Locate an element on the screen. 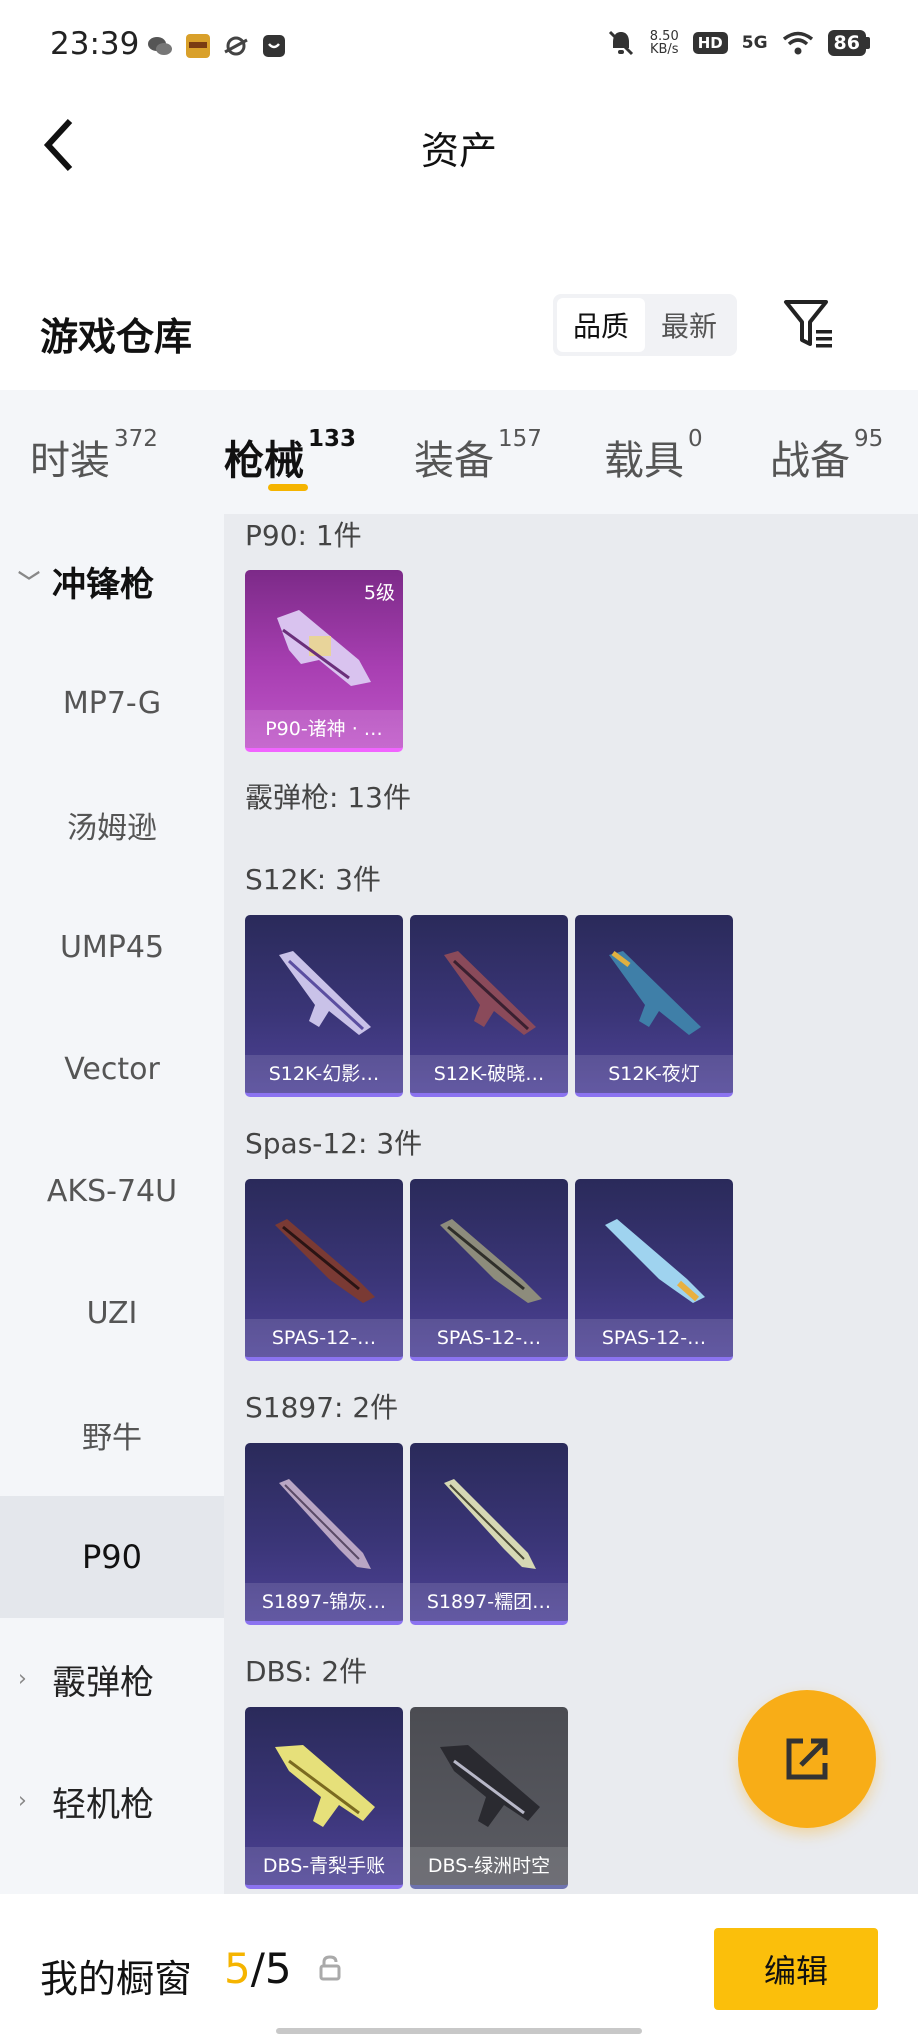 Image resolution: width=918 pixels, height=2040 pixels. sort-toggle: 品质 最新 is located at coordinates (645, 325).